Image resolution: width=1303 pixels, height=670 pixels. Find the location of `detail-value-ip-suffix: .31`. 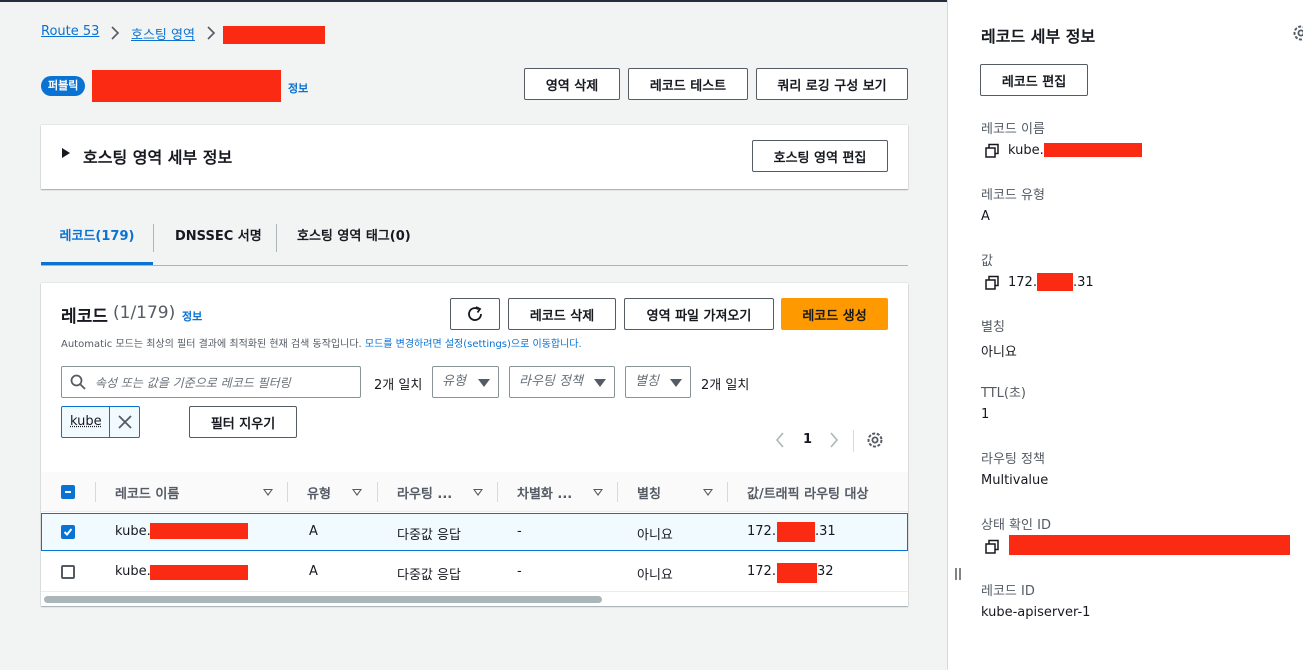

detail-value-ip-suffix: .31 is located at coordinates (1083, 282).